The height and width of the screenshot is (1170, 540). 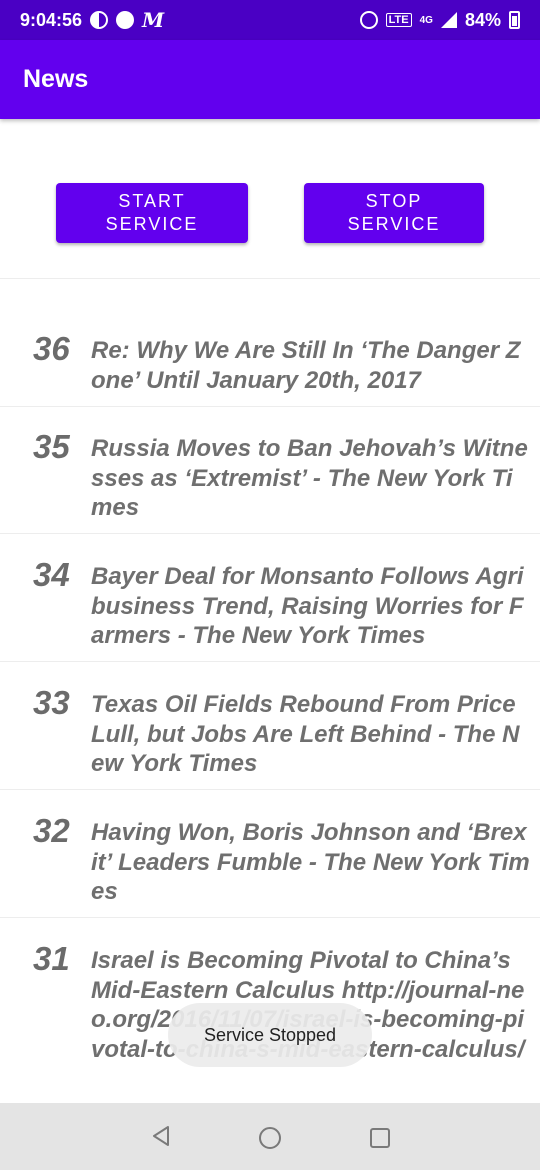 I want to click on battery-icon, so click(x=514, y=20).